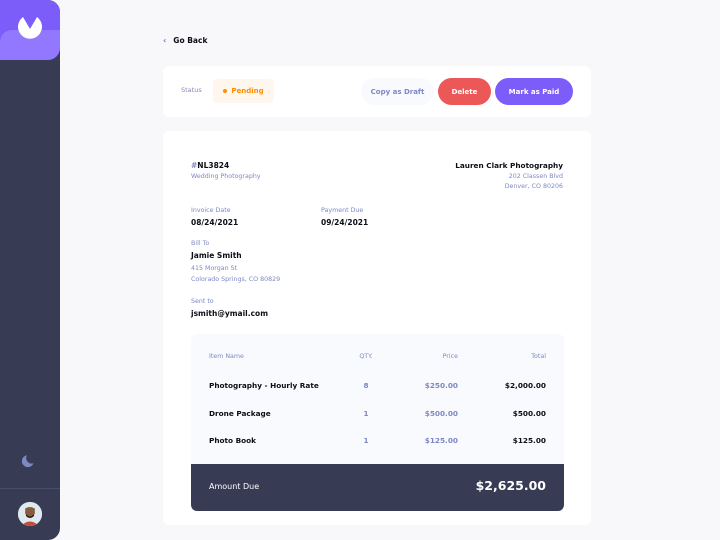 Image resolution: width=720 pixels, height=540 pixels. Describe the element at coordinates (534, 91) in the screenshot. I see `mark-as-paid-button: Mark as Paid` at that location.